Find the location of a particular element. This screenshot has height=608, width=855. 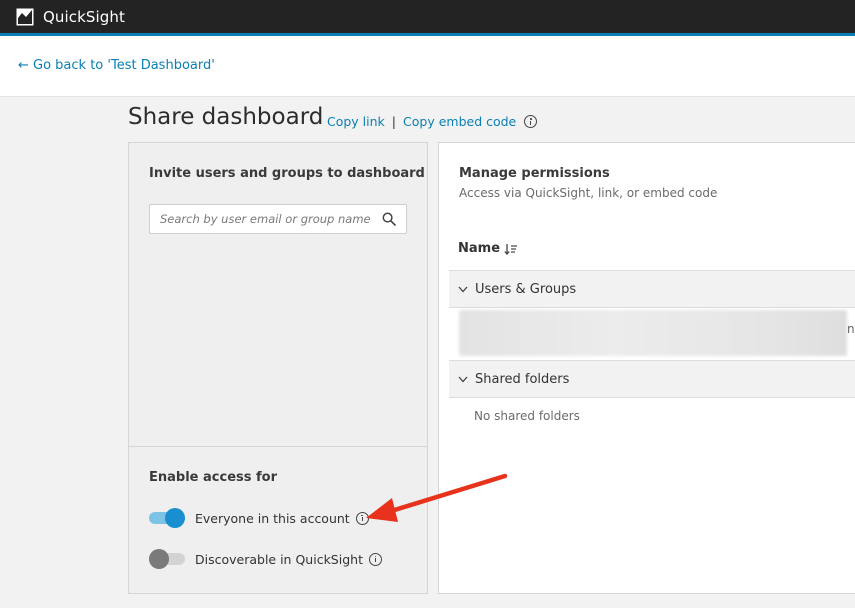

app-topbar: QuickSight is located at coordinates (427, 16).